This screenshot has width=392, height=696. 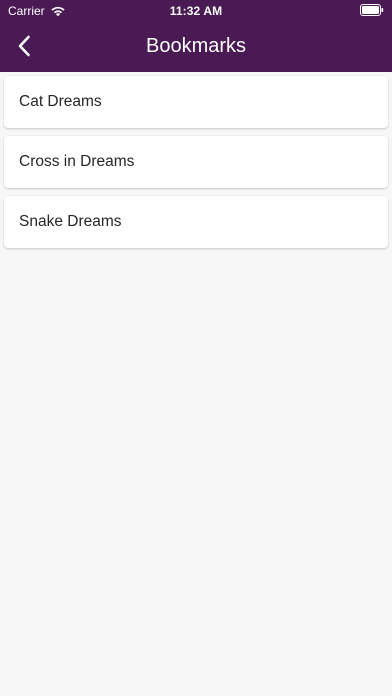 What do you see at coordinates (196, 102) in the screenshot?
I see `bookmark-item-cat-dreams: Cat Dreams` at bounding box center [196, 102].